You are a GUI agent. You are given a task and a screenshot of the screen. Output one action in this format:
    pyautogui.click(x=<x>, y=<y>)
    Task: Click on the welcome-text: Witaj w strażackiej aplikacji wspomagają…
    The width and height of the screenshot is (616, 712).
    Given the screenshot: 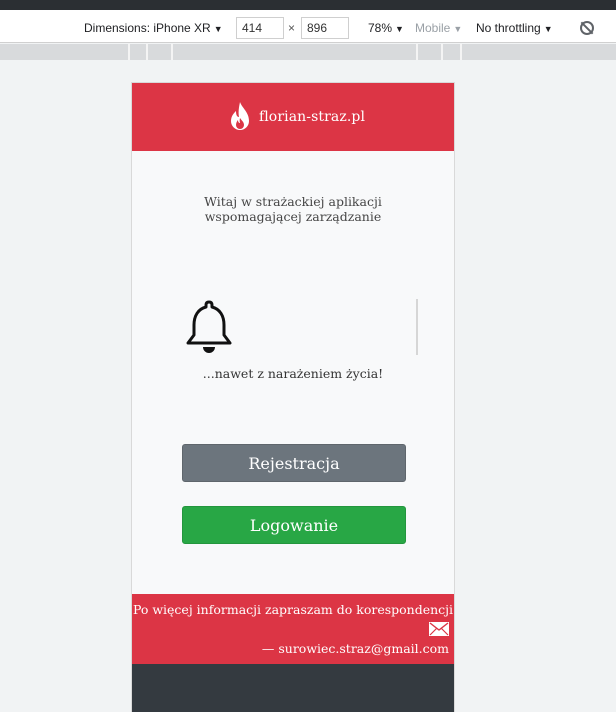 What is the action you would take?
    pyautogui.click(x=293, y=209)
    